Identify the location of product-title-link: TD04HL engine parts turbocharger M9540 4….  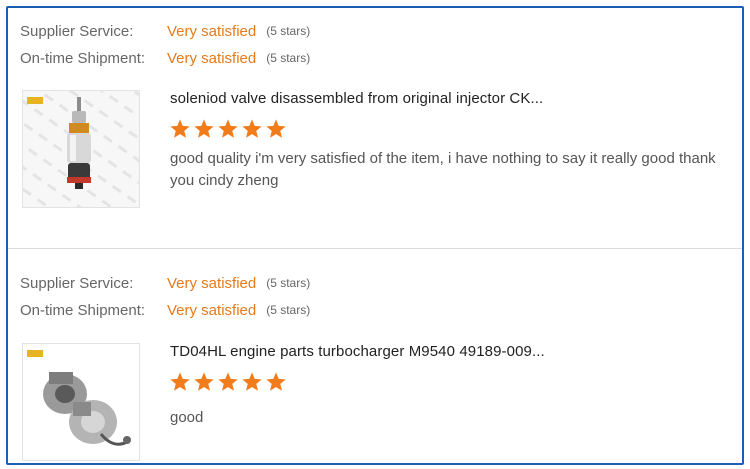
(357, 351).